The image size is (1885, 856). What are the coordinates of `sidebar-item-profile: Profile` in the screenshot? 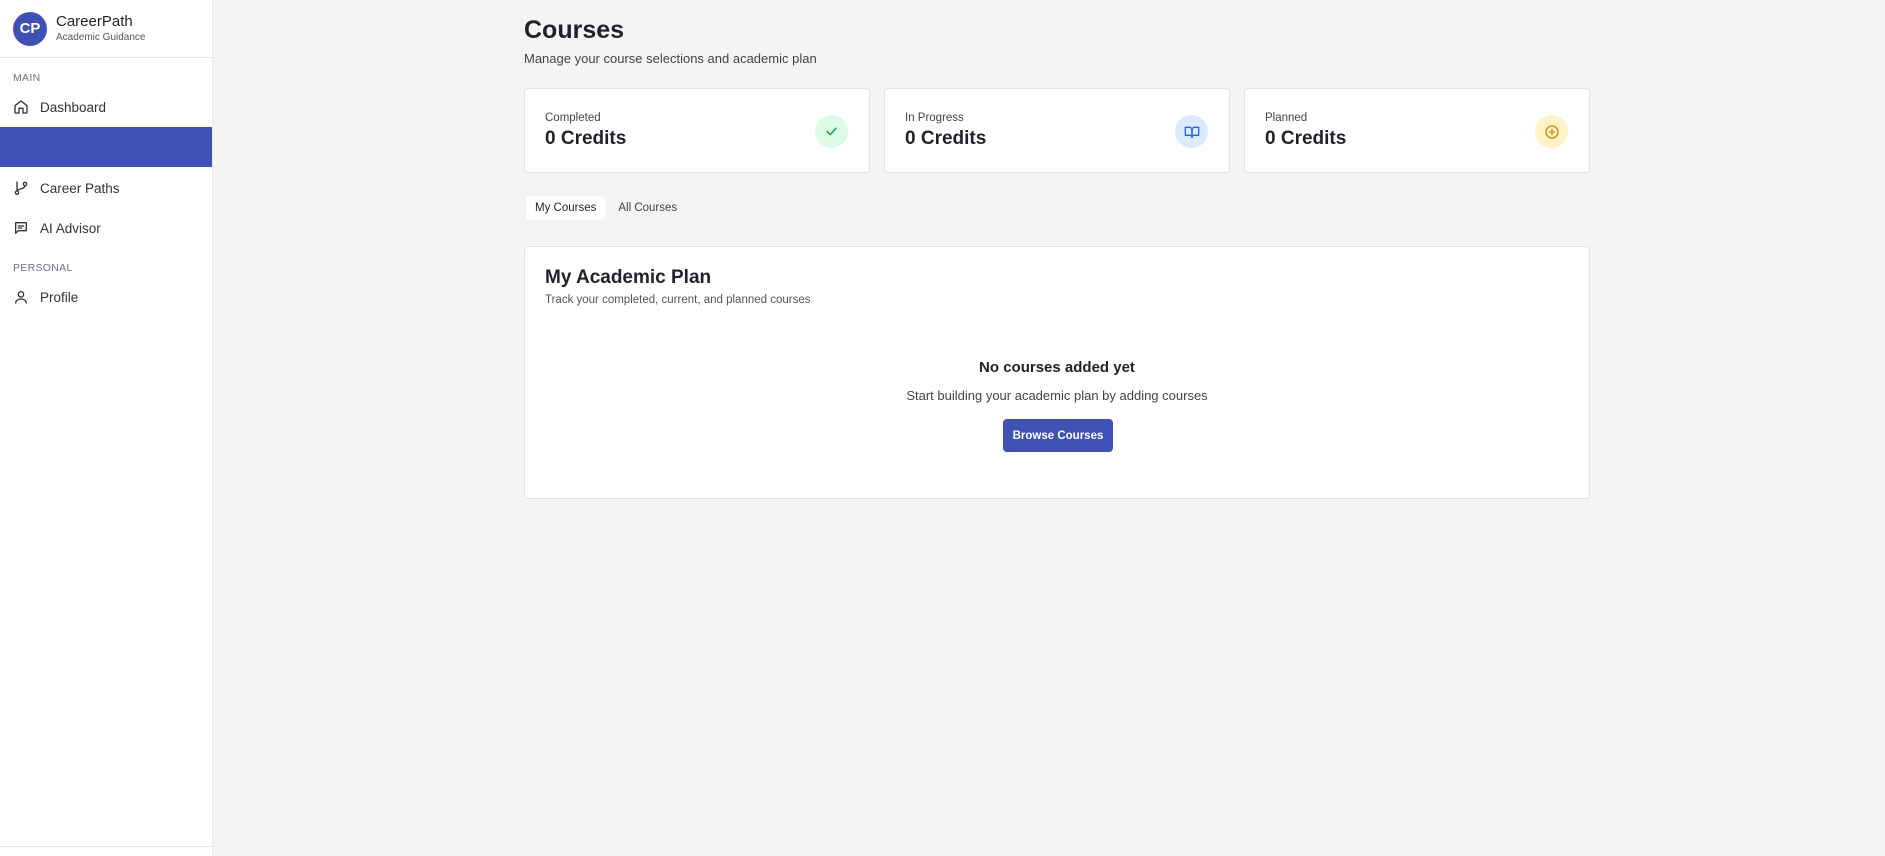 It's located at (106, 297).